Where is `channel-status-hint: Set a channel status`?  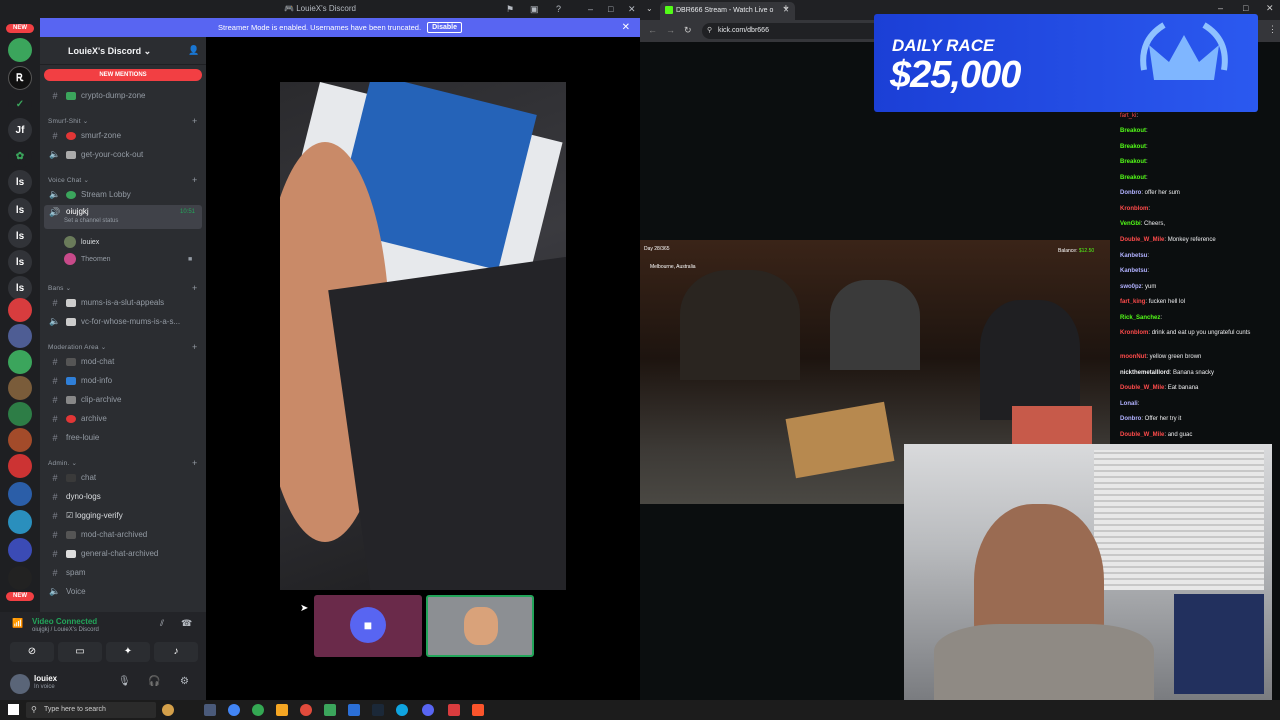 channel-status-hint: Set a channel status is located at coordinates (91, 221).